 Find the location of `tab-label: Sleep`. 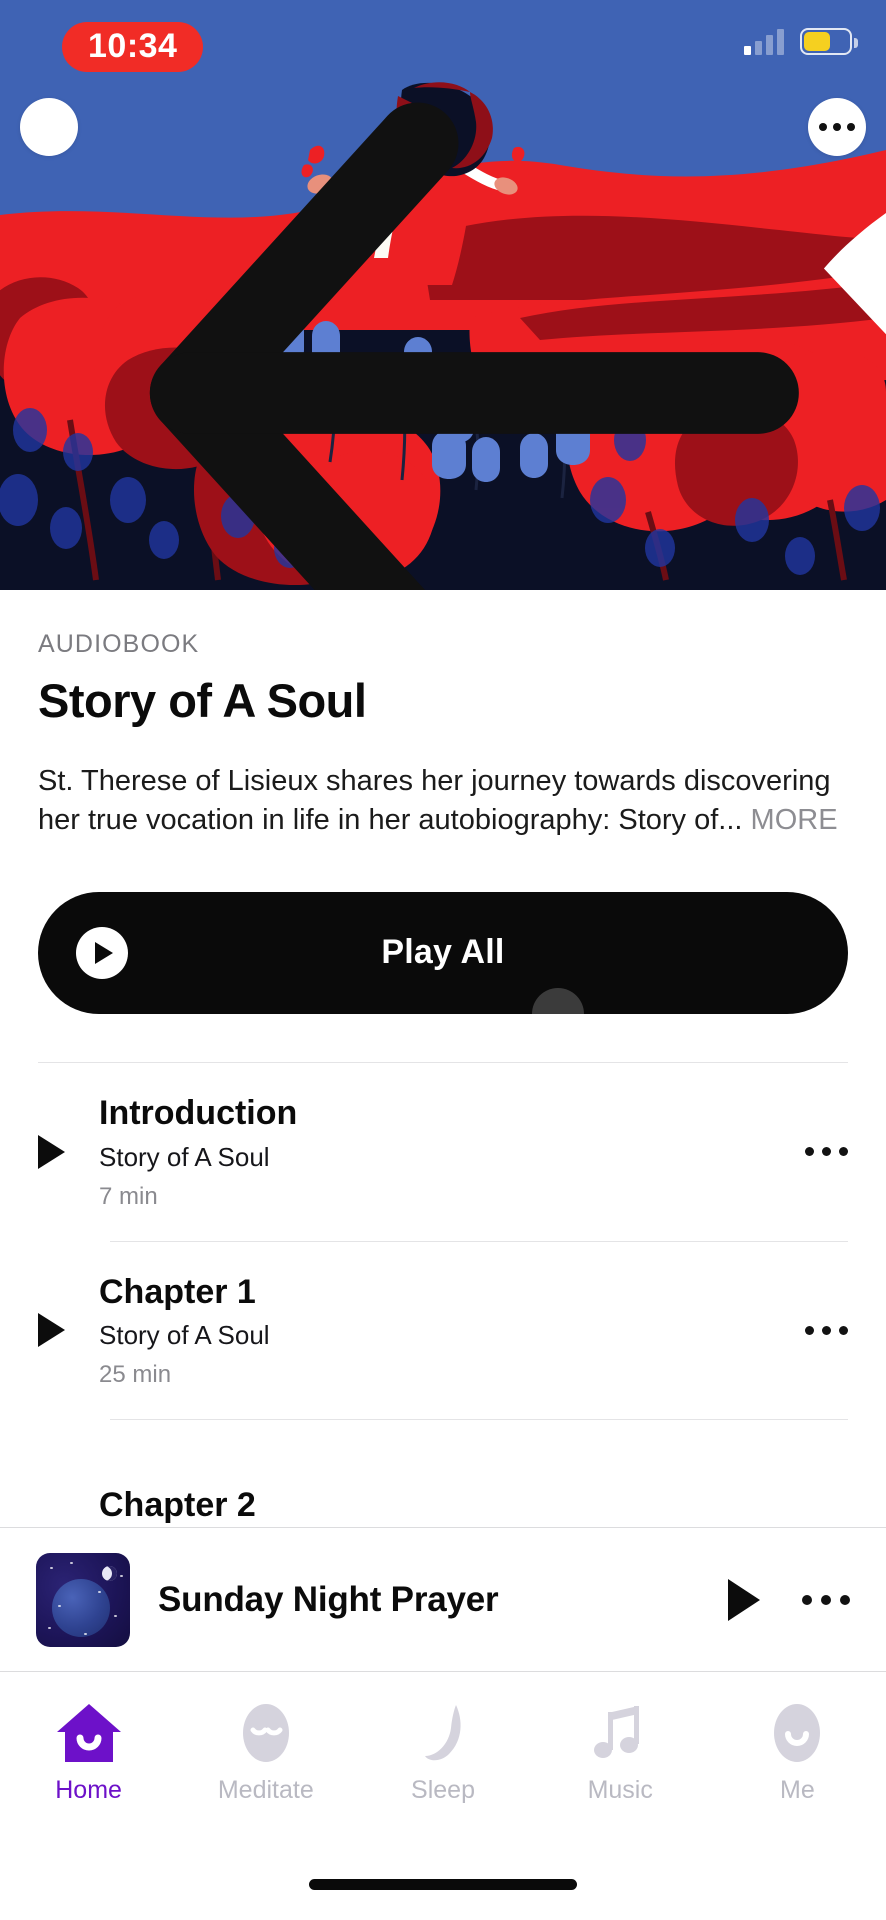

tab-label: Sleep is located at coordinates (443, 1790).